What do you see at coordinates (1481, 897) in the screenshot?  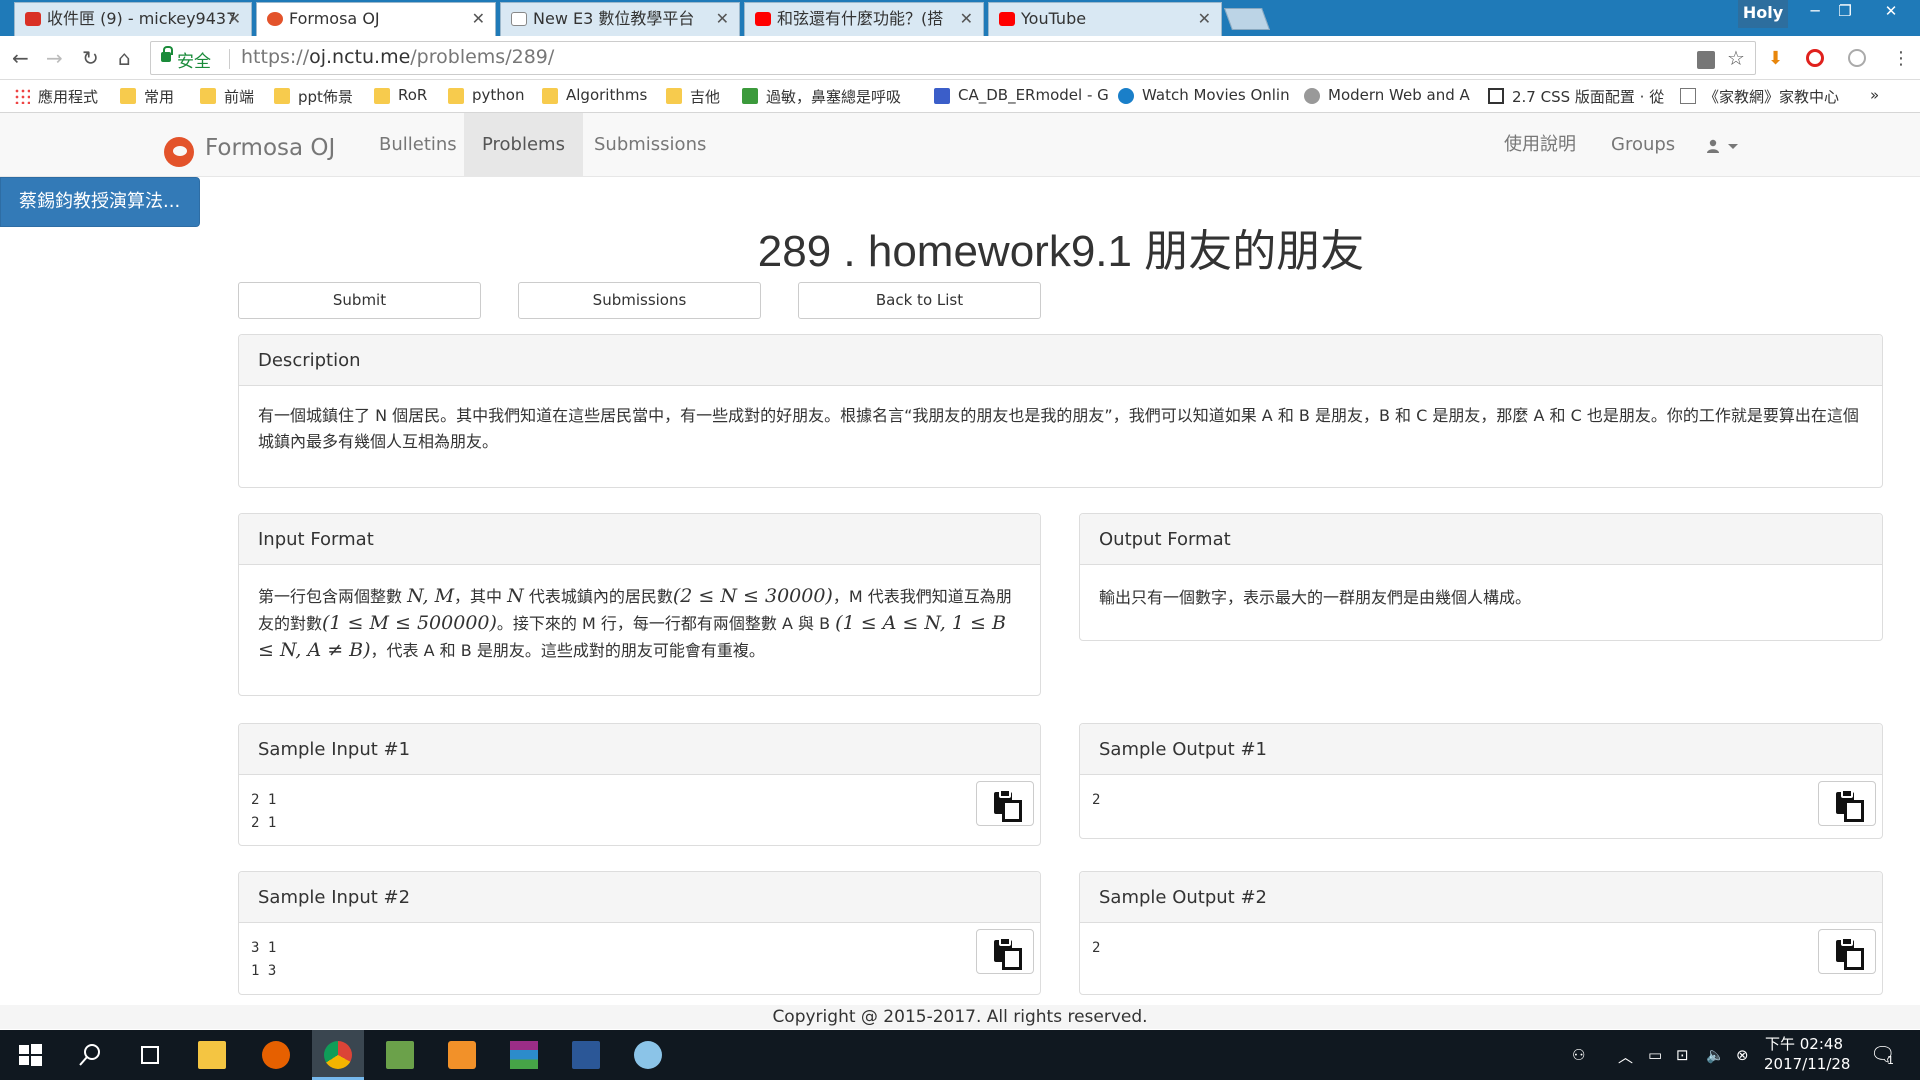 I see `panel-heading: Sample Output #2` at bounding box center [1481, 897].